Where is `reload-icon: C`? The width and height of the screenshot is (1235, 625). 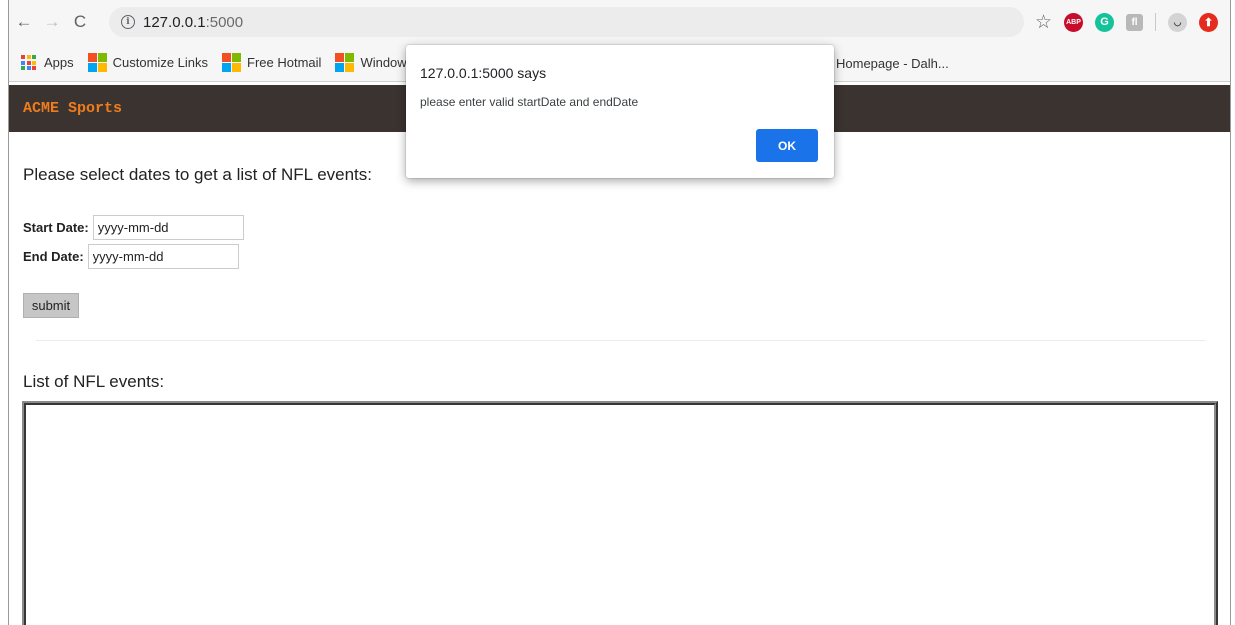
reload-icon: C is located at coordinates (80, 21).